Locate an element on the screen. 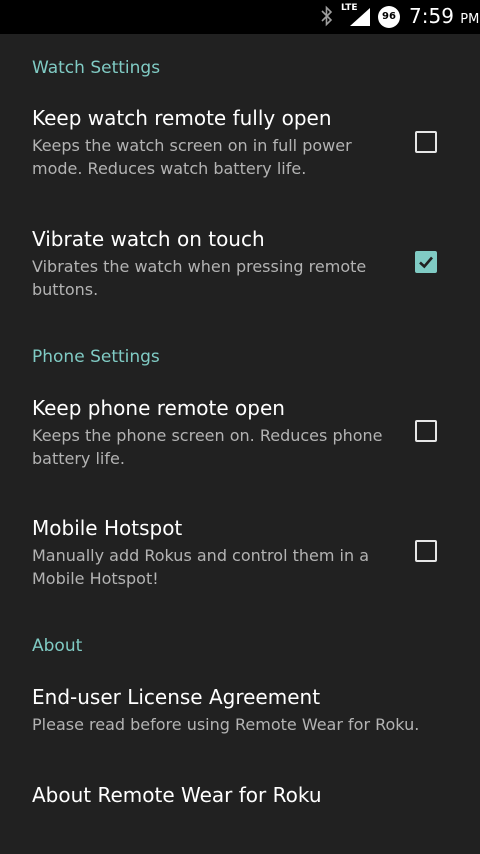 The width and height of the screenshot is (480, 854). clock-ampm: PM is located at coordinates (470, 19).